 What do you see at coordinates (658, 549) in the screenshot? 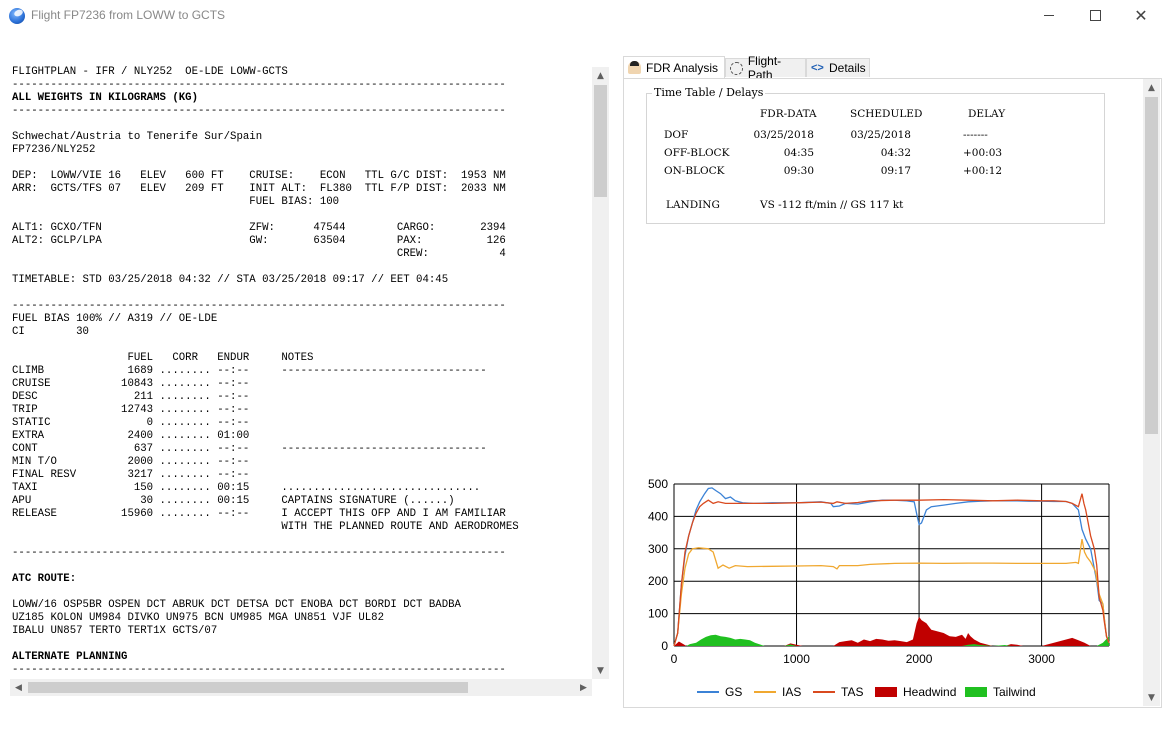
I see `y-tick-label: 300` at bounding box center [658, 549].